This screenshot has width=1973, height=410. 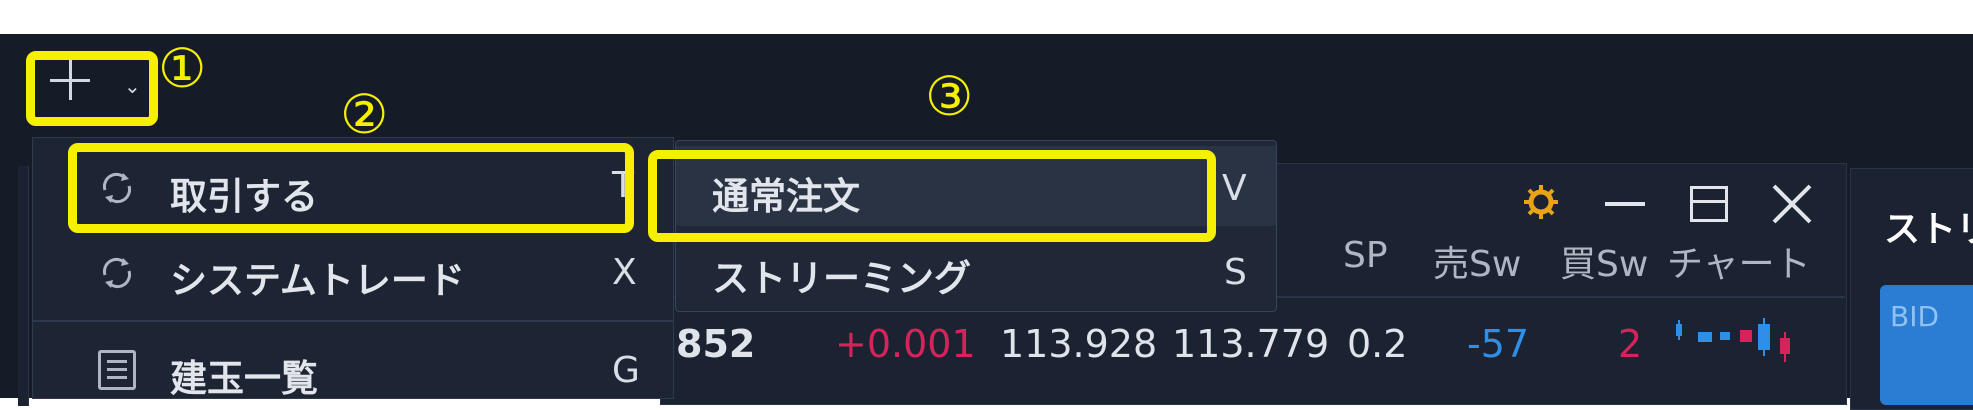 I want to click on change-cell: +0.001, so click(x=905, y=344).